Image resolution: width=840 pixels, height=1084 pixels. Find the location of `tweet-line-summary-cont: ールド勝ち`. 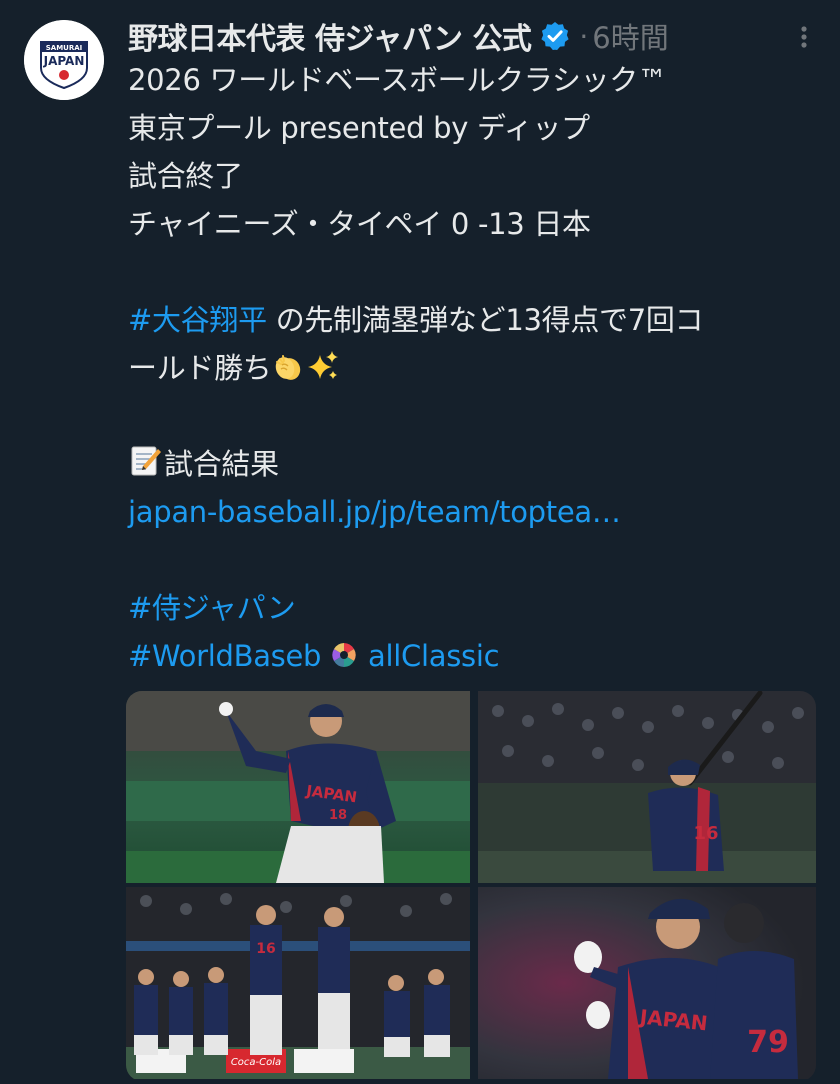

tweet-line-summary-cont: ールド勝ち is located at coordinates (478, 368).